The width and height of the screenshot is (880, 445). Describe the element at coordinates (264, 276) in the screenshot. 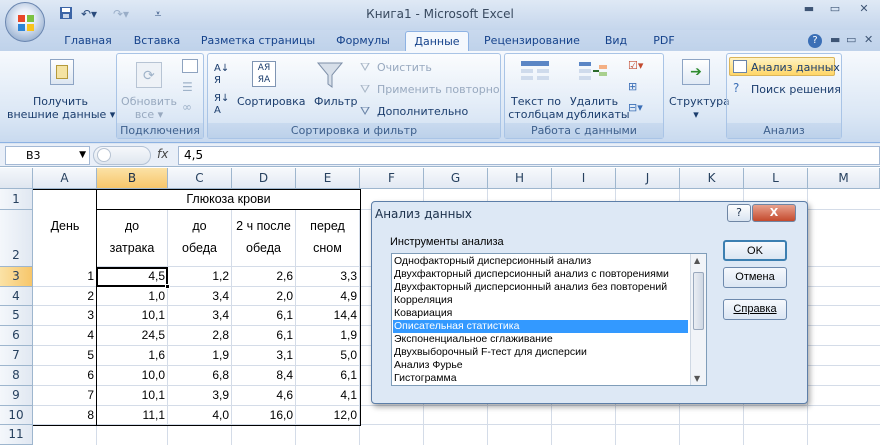

I see `table-cell: 2,6` at that location.